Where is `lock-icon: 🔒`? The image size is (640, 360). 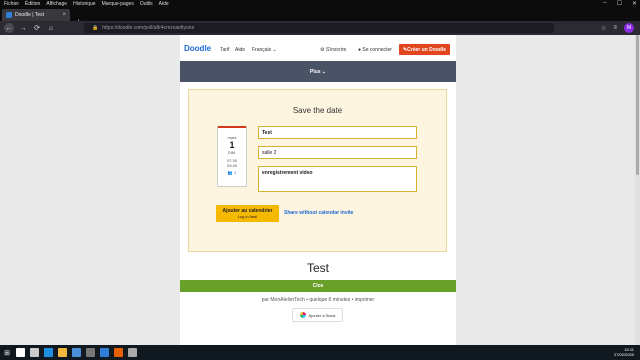 lock-icon: 🔒 is located at coordinates (95, 28).